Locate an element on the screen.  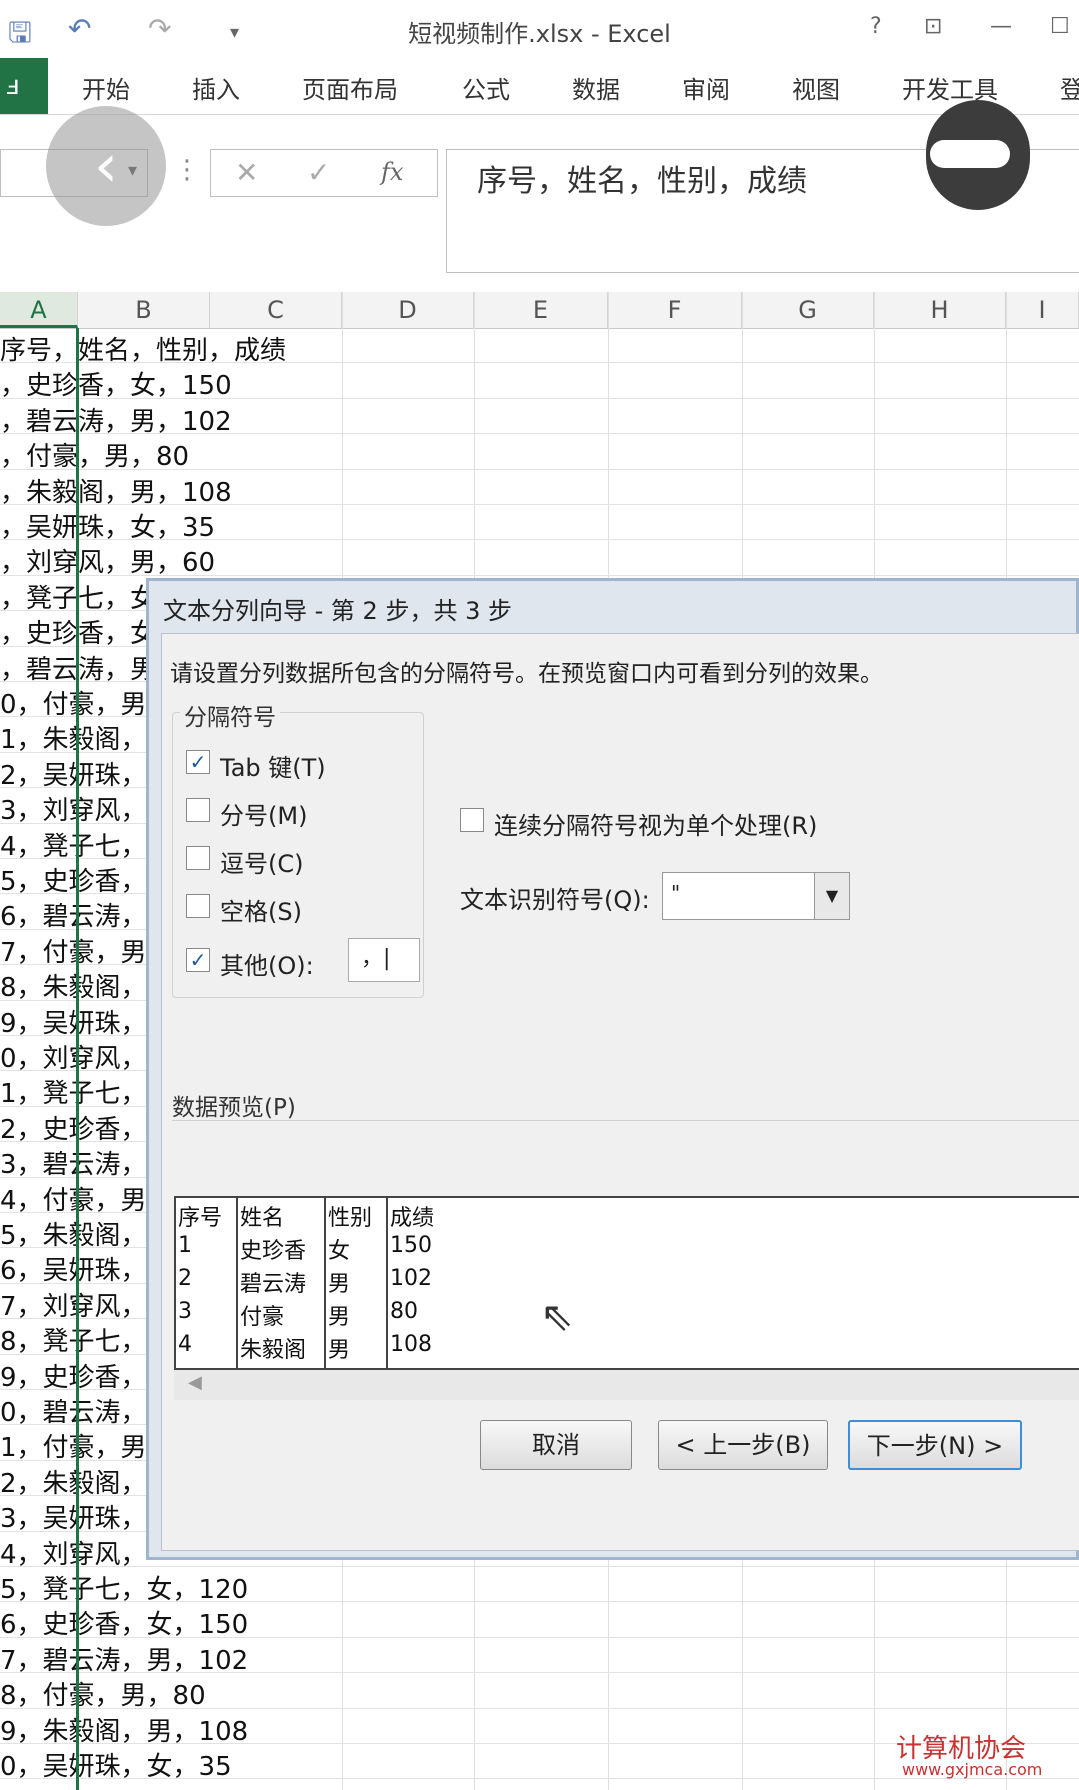
next-step-button: 下一步(N) > is located at coordinates (935, 1445).